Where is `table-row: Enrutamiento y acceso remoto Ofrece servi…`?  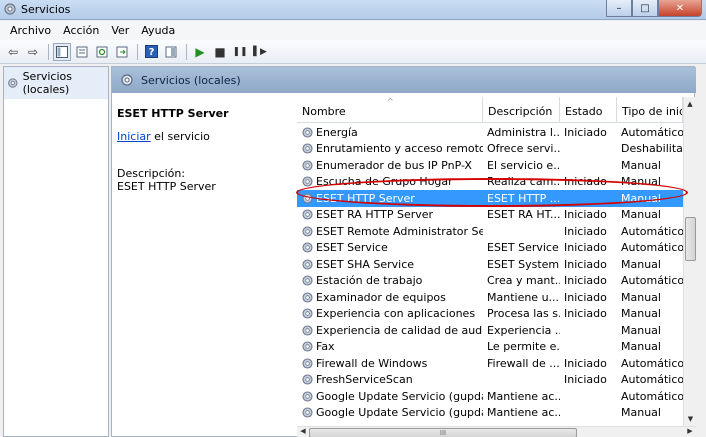 table-row: Enrutamiento y acceso remoto Ofrece servi… is located at coordinates (490, 149).